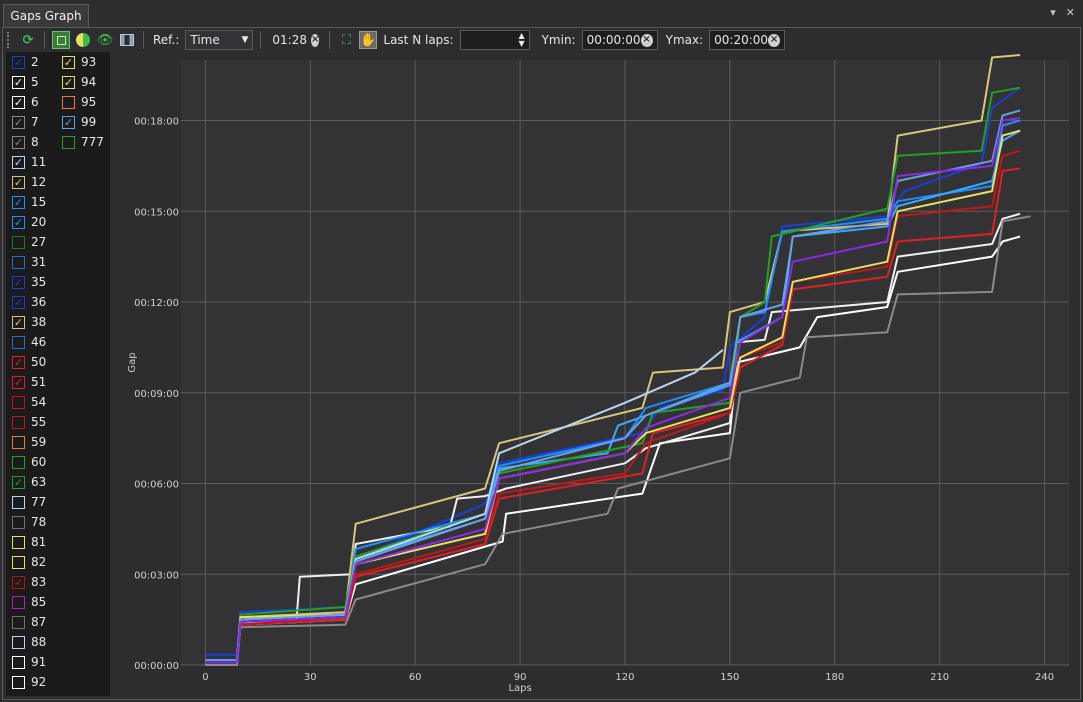 This screenshot has height=702, width=1083. I want to click on driver-number: 60, so click(39, 462).